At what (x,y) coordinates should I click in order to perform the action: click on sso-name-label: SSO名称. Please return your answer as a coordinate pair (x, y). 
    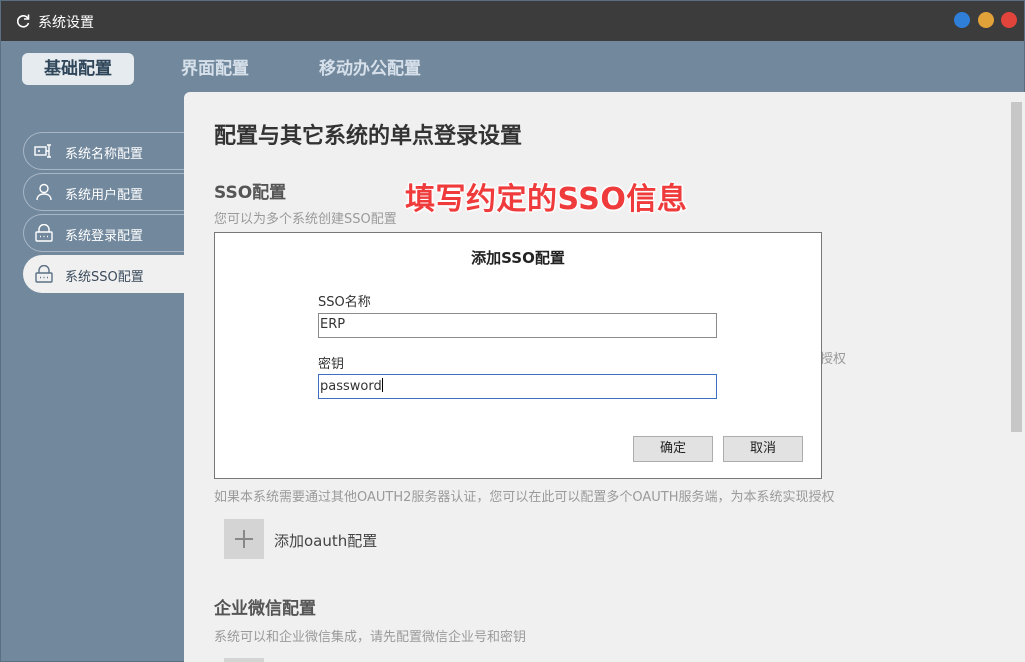
    Looking at the image, I should click on (344, 302).